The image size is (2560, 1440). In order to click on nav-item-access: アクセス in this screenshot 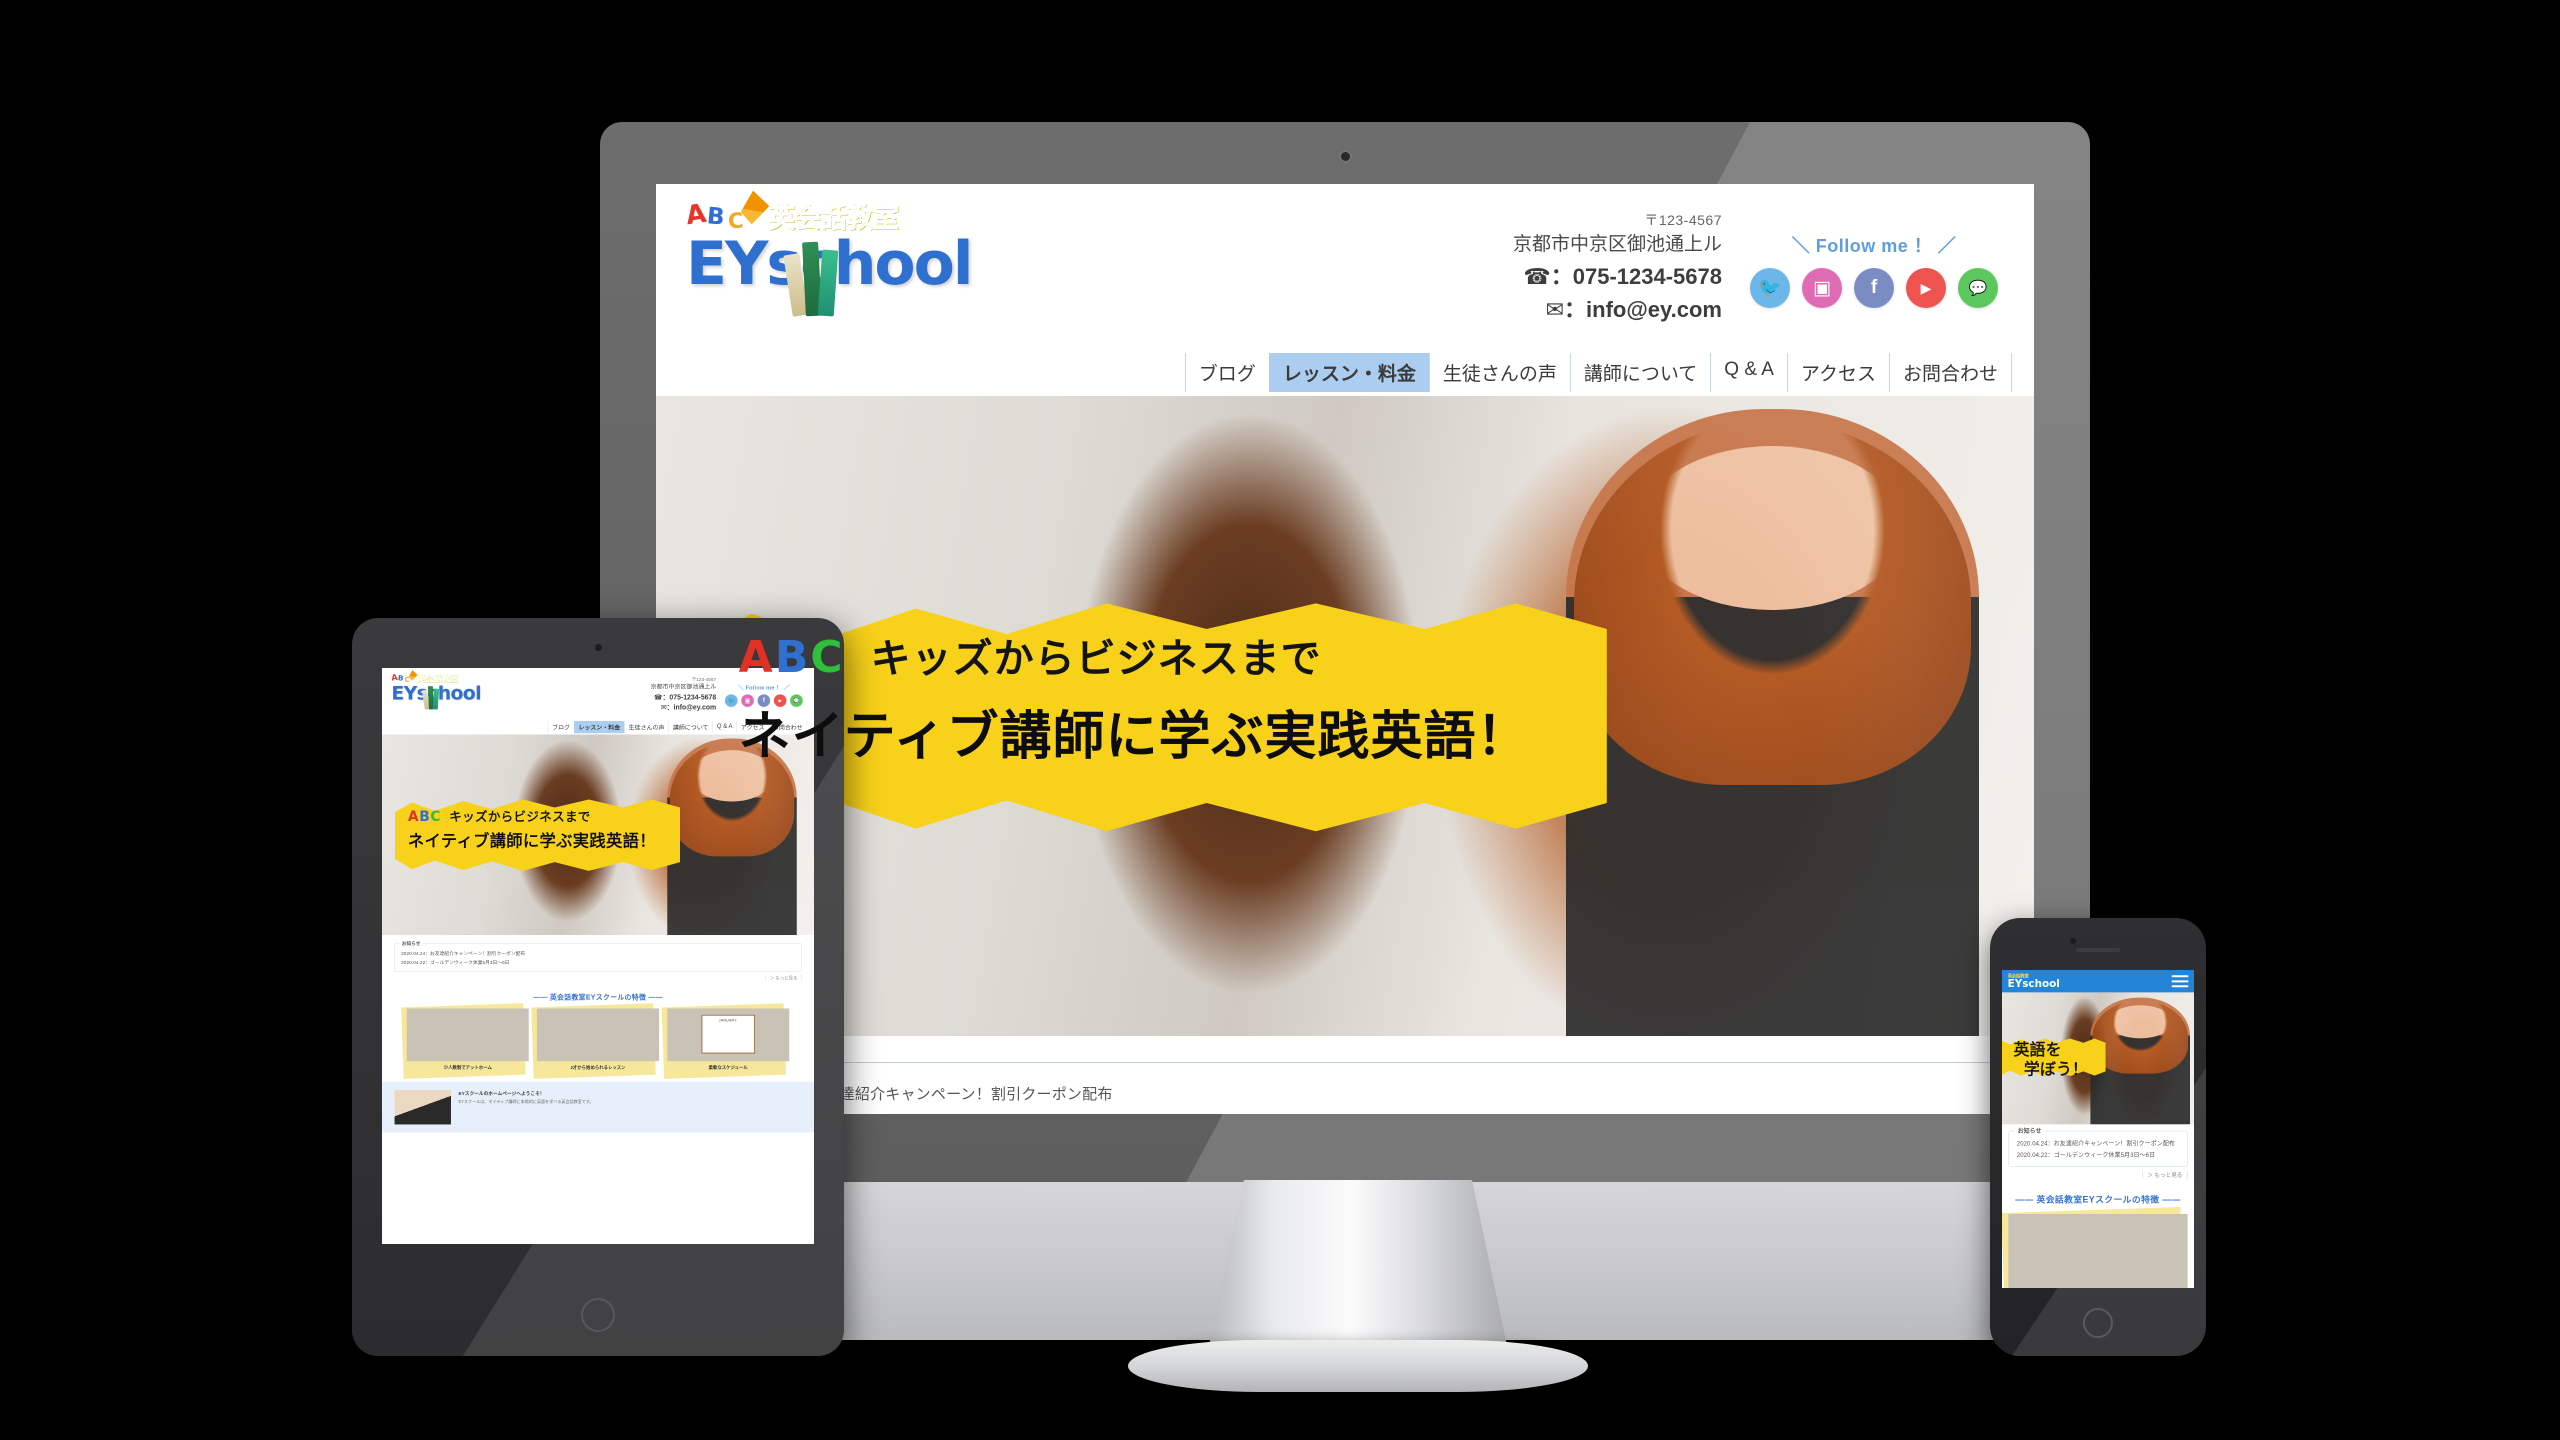, I will do `click(1837, 372)`.